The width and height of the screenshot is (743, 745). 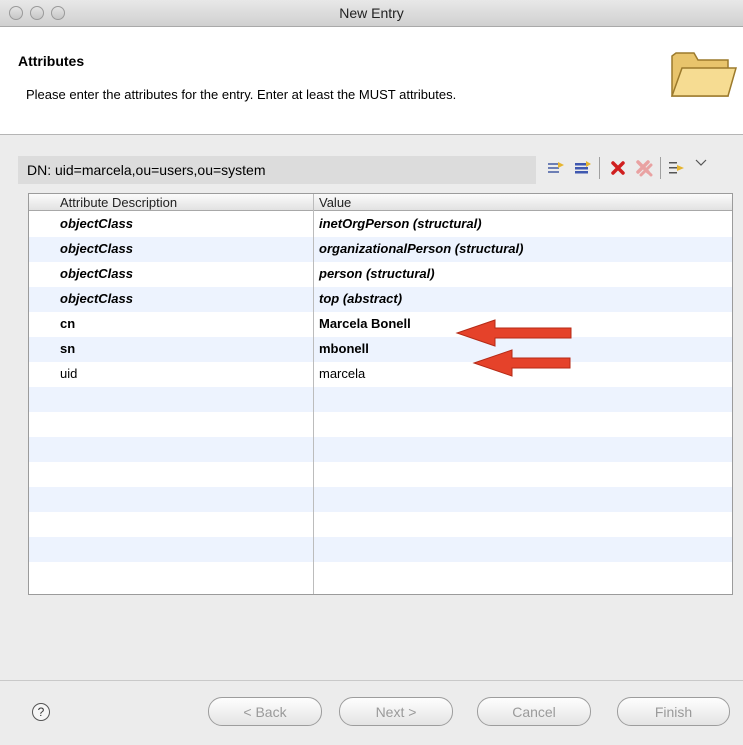 I want to click on column-divider, so click(x=313, y=394).